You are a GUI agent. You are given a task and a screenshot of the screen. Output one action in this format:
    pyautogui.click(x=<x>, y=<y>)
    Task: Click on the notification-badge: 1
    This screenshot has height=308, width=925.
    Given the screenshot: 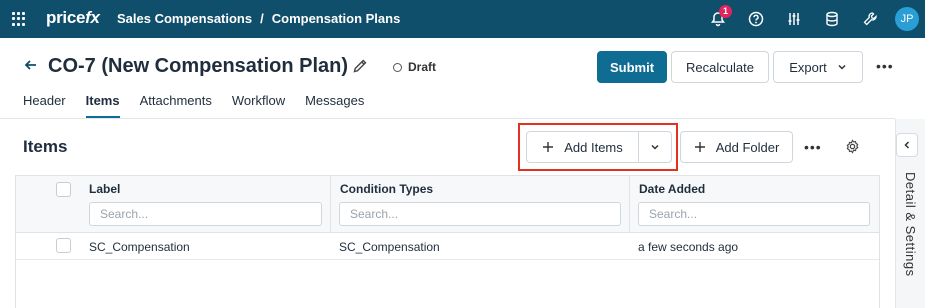 What is the action you would take?
    pyautogui.click(x=725, y=11)
    